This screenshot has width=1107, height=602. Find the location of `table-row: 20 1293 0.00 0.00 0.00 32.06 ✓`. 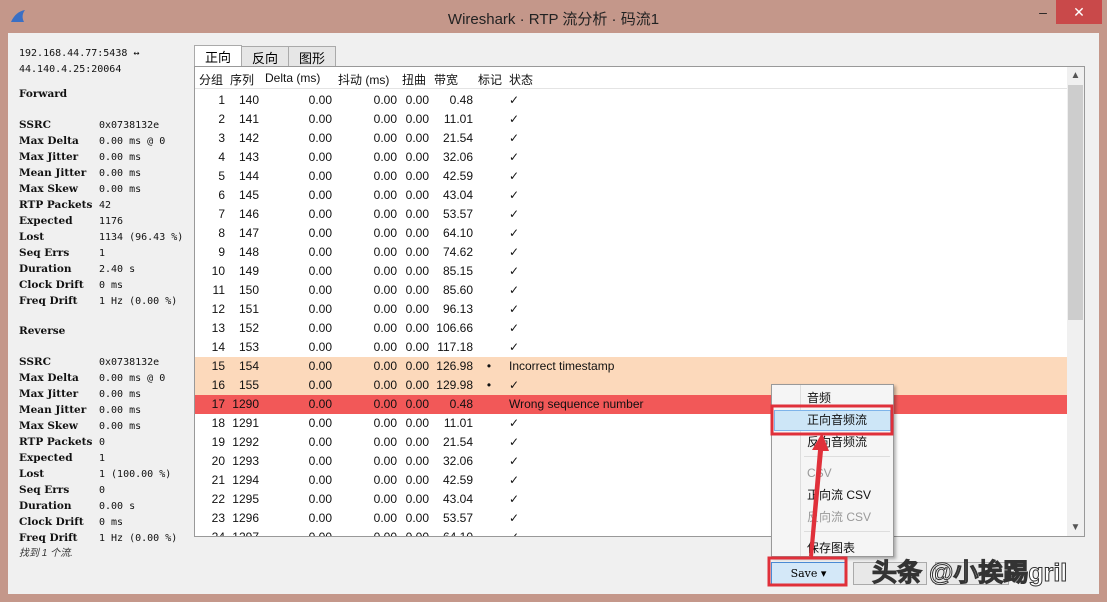

table-row: 20 1293 0.00 0.00 0.00 32.06 ✓ is located at coordinates (631, 461).